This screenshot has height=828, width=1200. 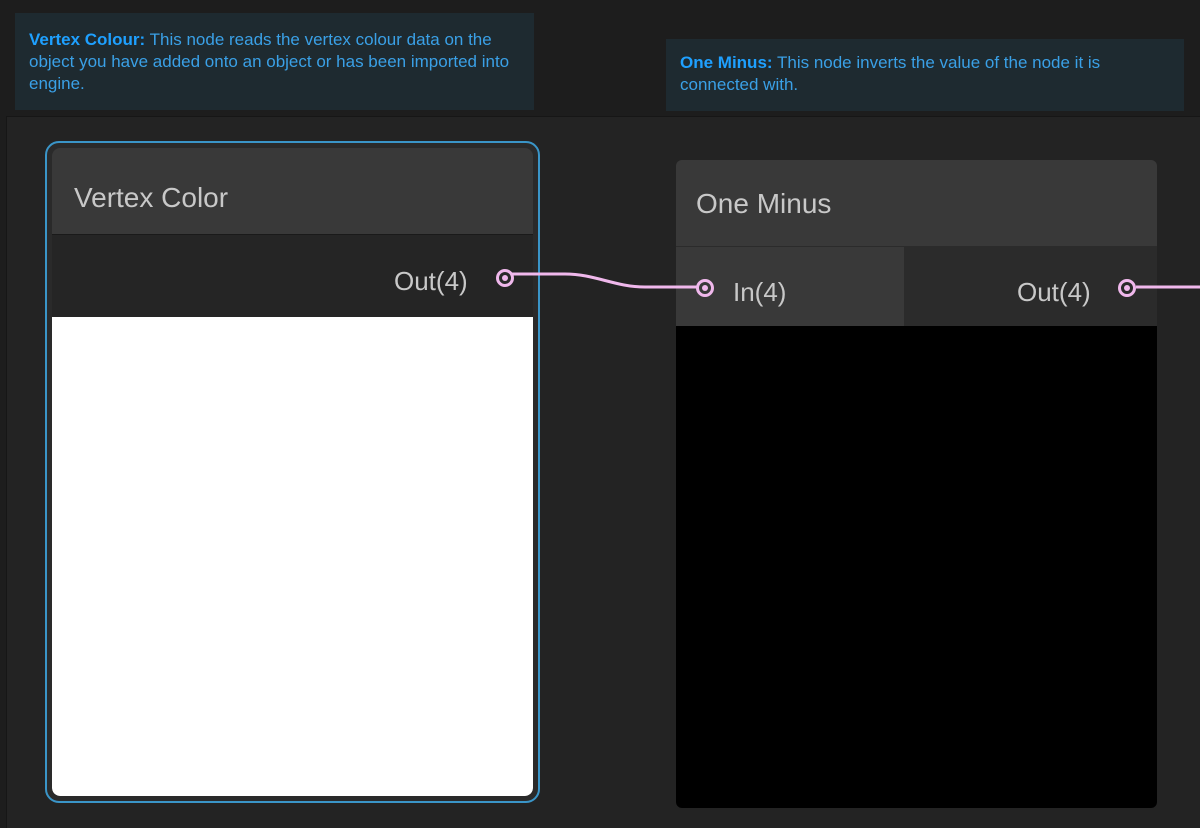 I want to click on edge-vertex-to-oneminus, so click(x=604, y=280).